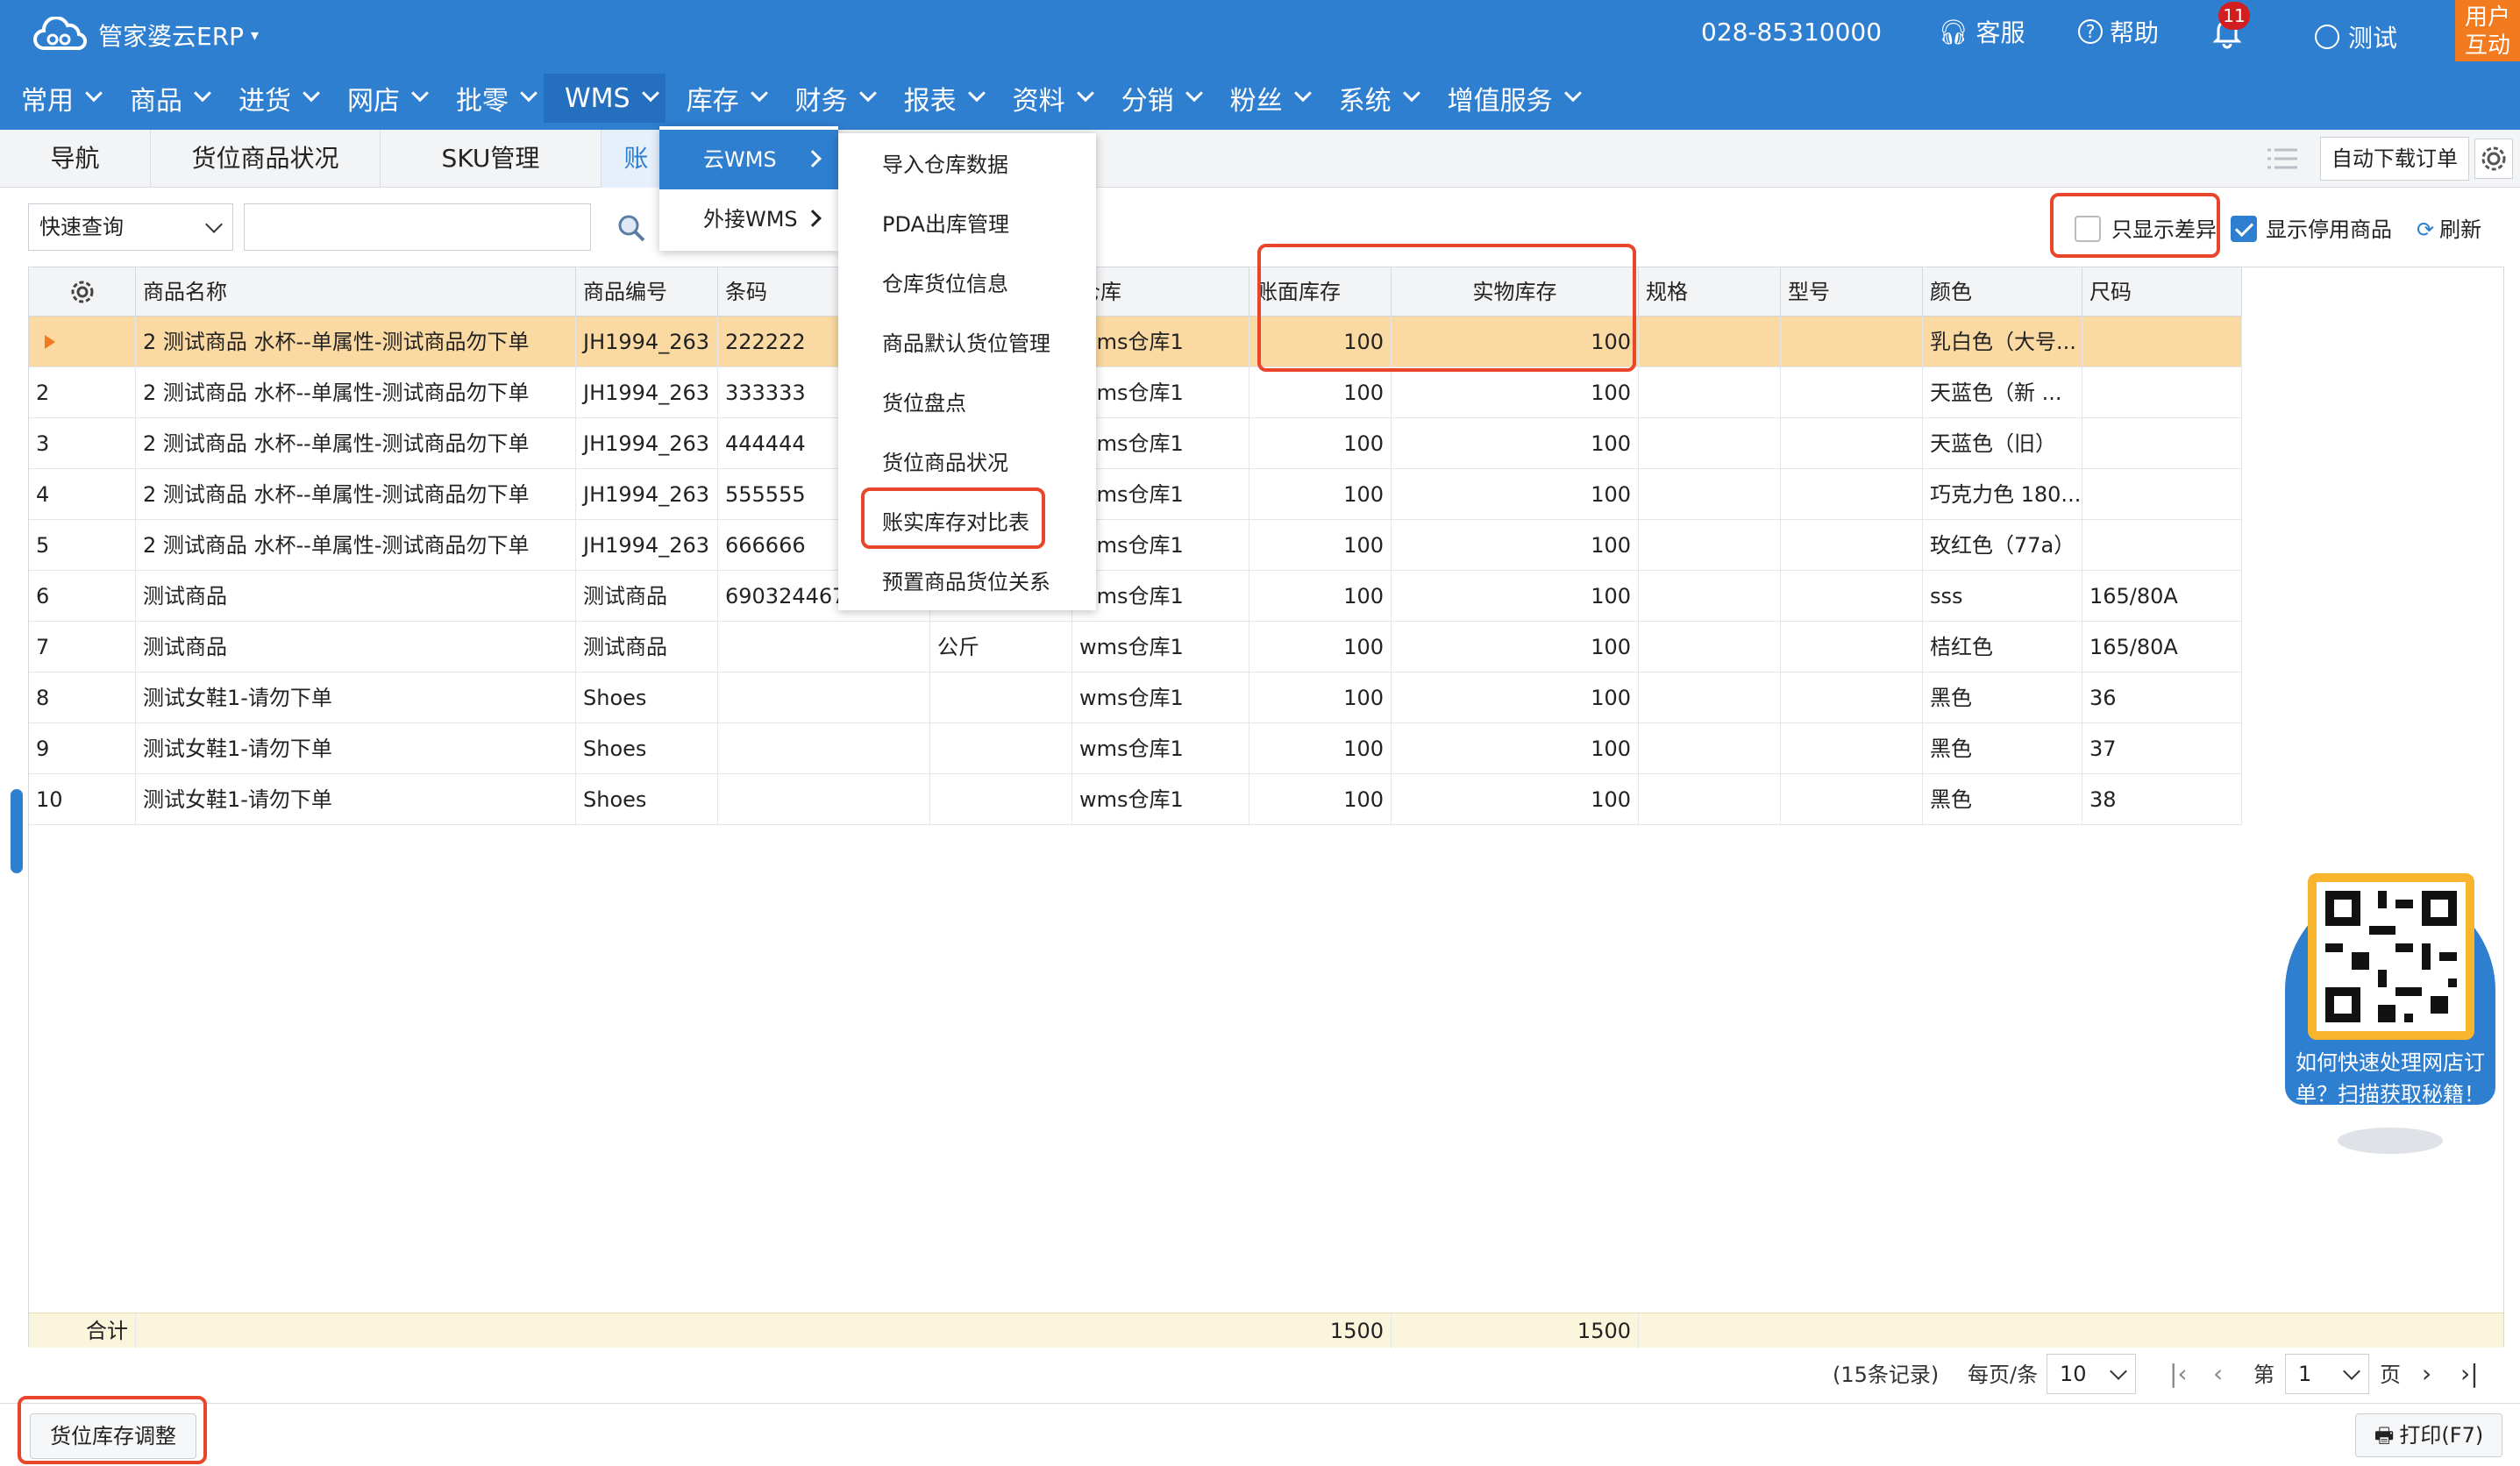  I want to click on nav-item-reports: 报表, so click(937, 98).